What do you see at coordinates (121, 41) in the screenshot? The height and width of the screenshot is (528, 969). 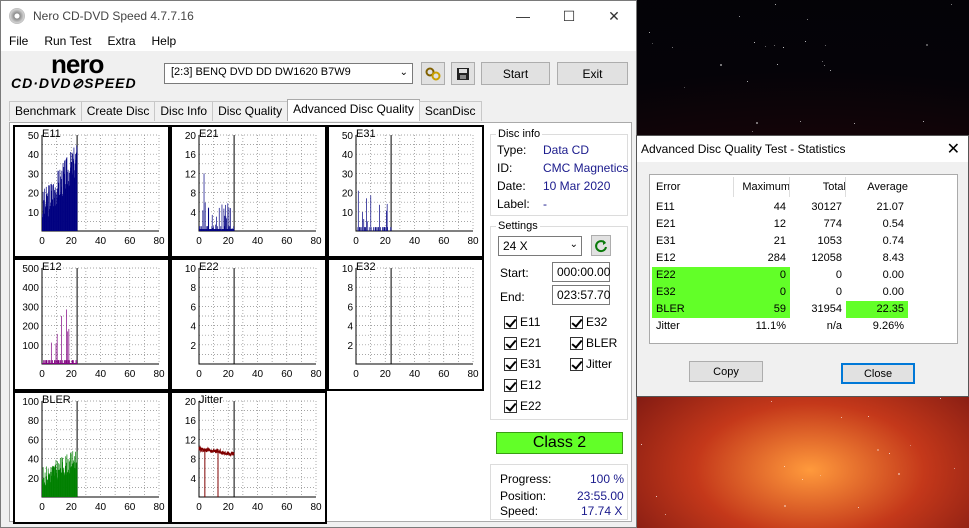 I see `menu-extra: Extra` at bounding box center [121, 41].